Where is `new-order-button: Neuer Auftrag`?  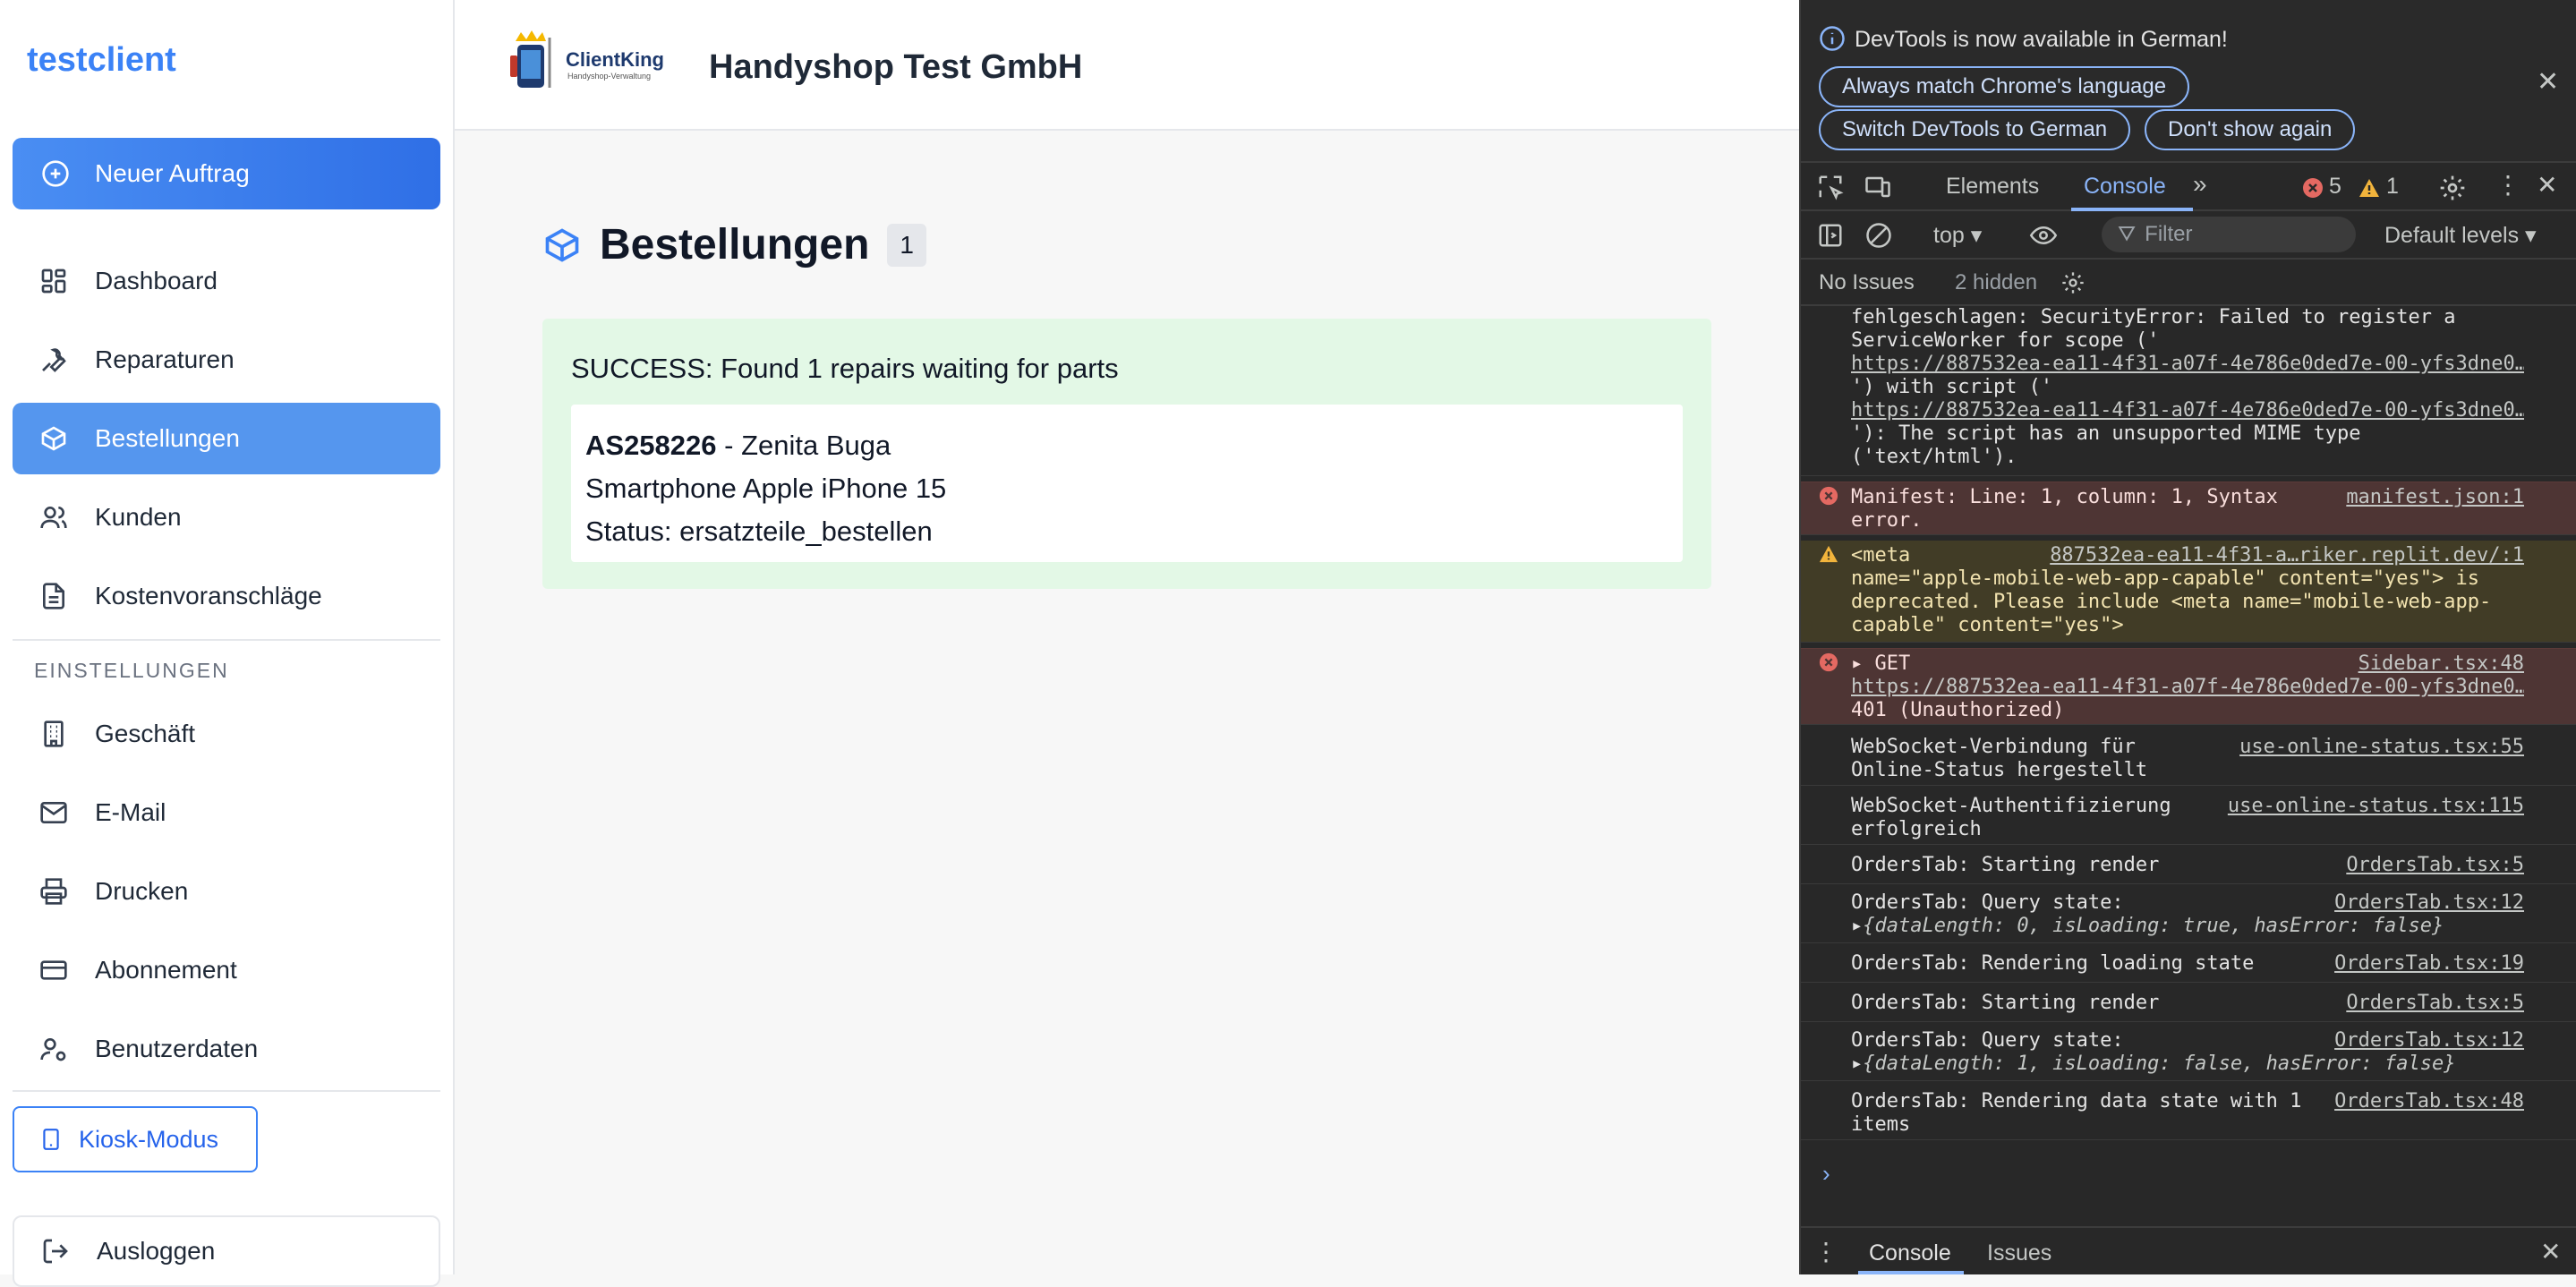
new-order-button: Neuer Auftrag is located at coordinates (226, 173).